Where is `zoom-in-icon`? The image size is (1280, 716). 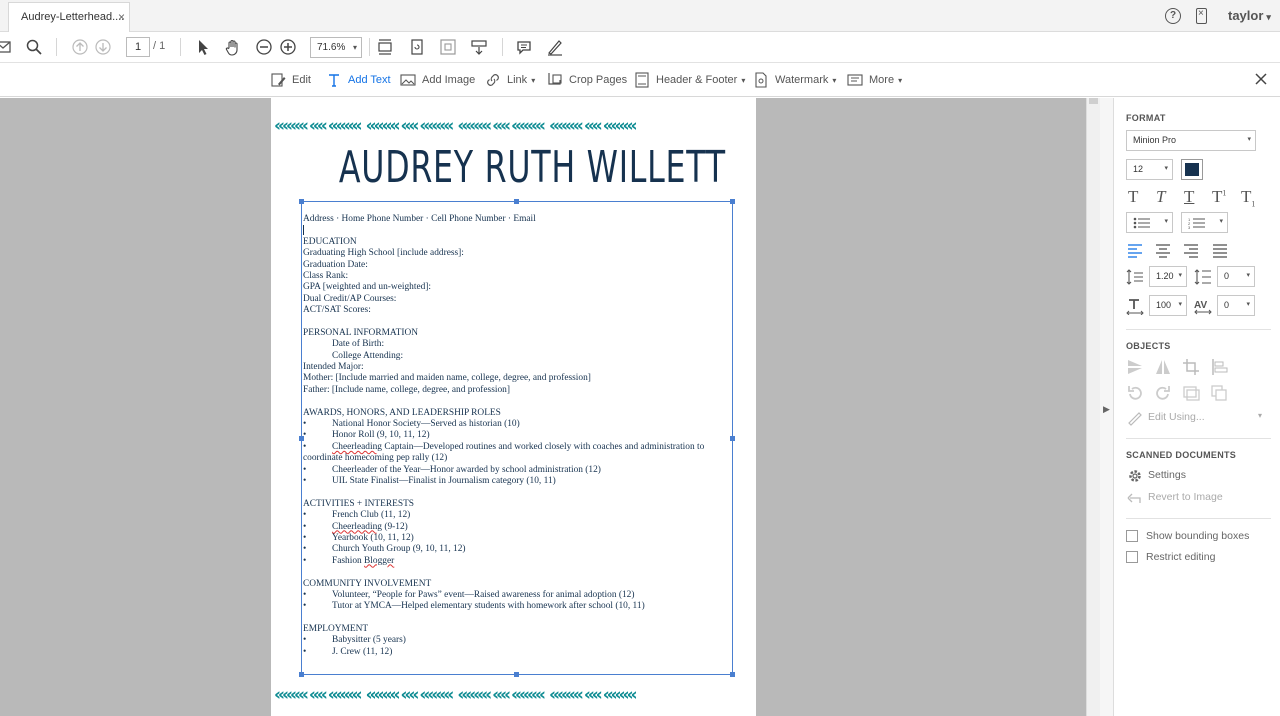
zoom-in-icon is located at coordinates (288, 47).